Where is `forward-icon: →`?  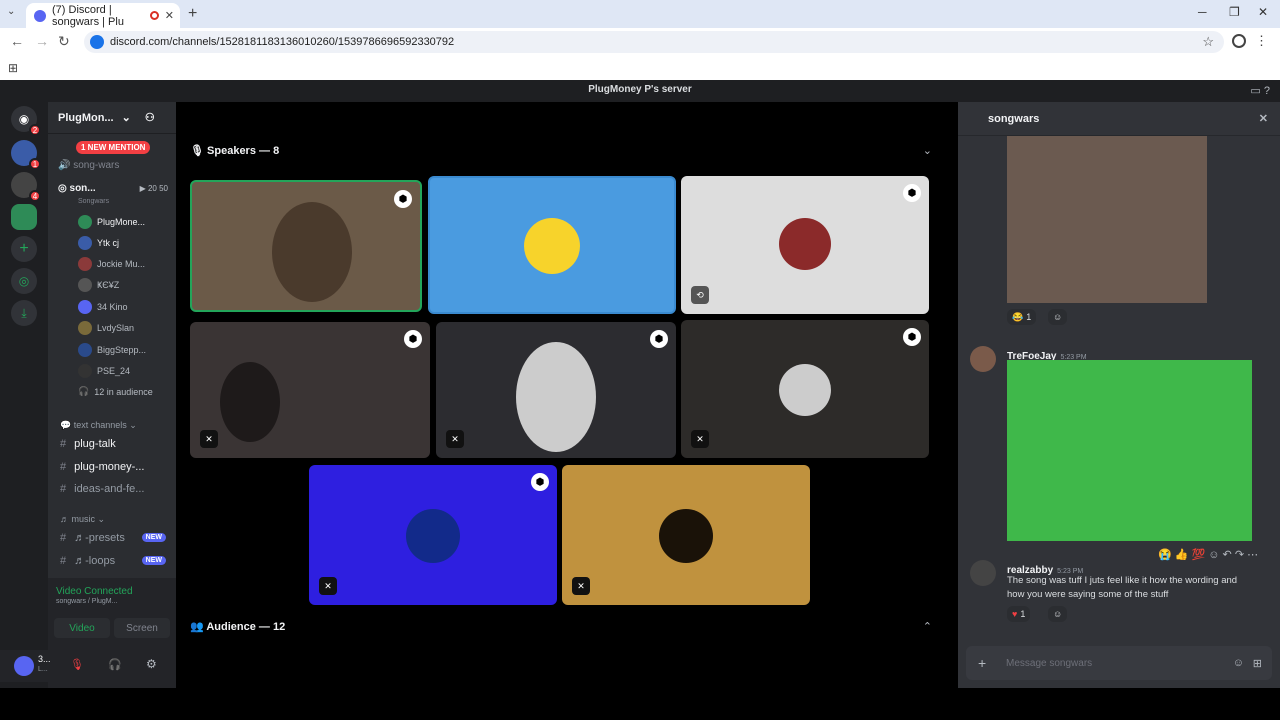
forward-icon: → is located at coordinates (42, 41).